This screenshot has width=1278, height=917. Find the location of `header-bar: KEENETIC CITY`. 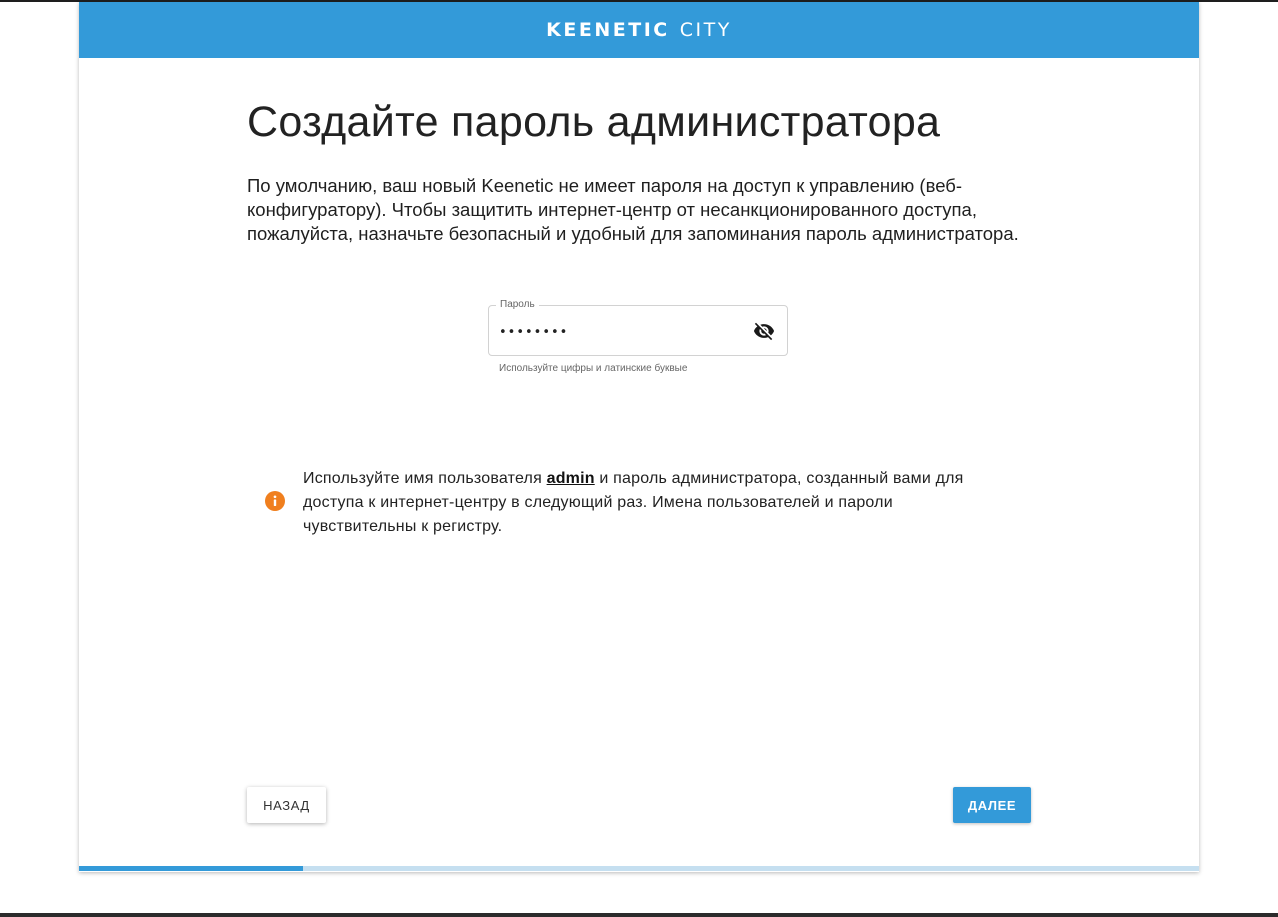

header-bar: KEENETIC CITY is located at coordinates (639, 30).